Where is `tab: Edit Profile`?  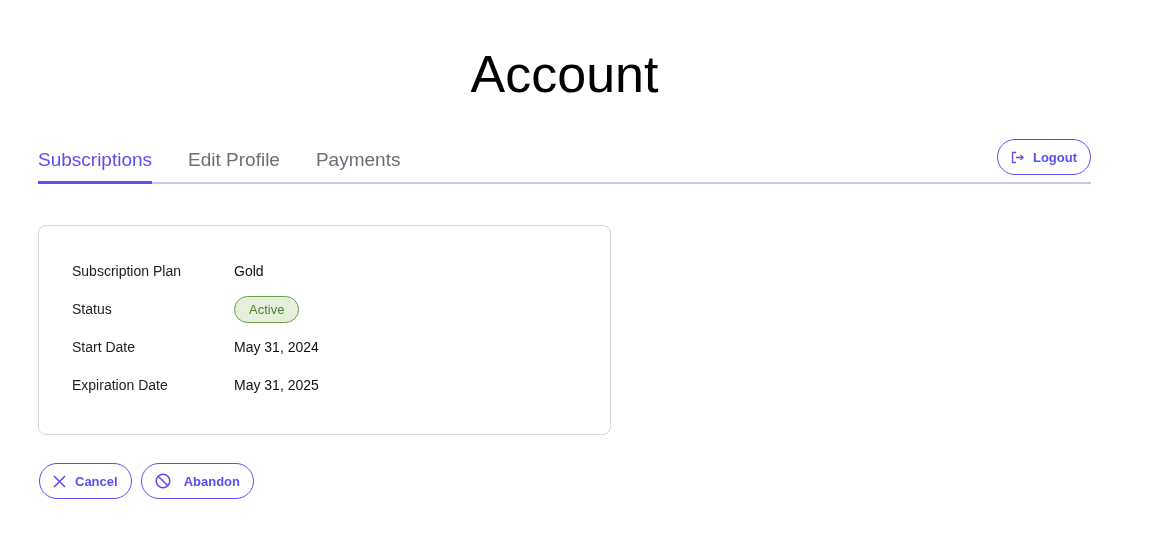
tab: Edit Profile is located at coordinates (234, 166).